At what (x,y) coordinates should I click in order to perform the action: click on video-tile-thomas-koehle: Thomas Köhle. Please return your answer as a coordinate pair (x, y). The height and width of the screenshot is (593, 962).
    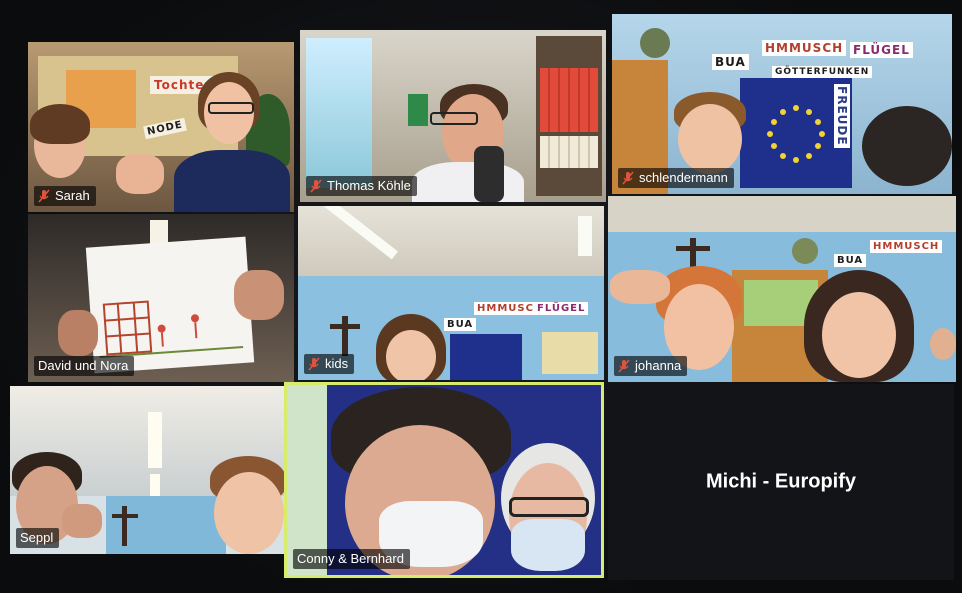
    Looking at the image, I should click on (453, 116).